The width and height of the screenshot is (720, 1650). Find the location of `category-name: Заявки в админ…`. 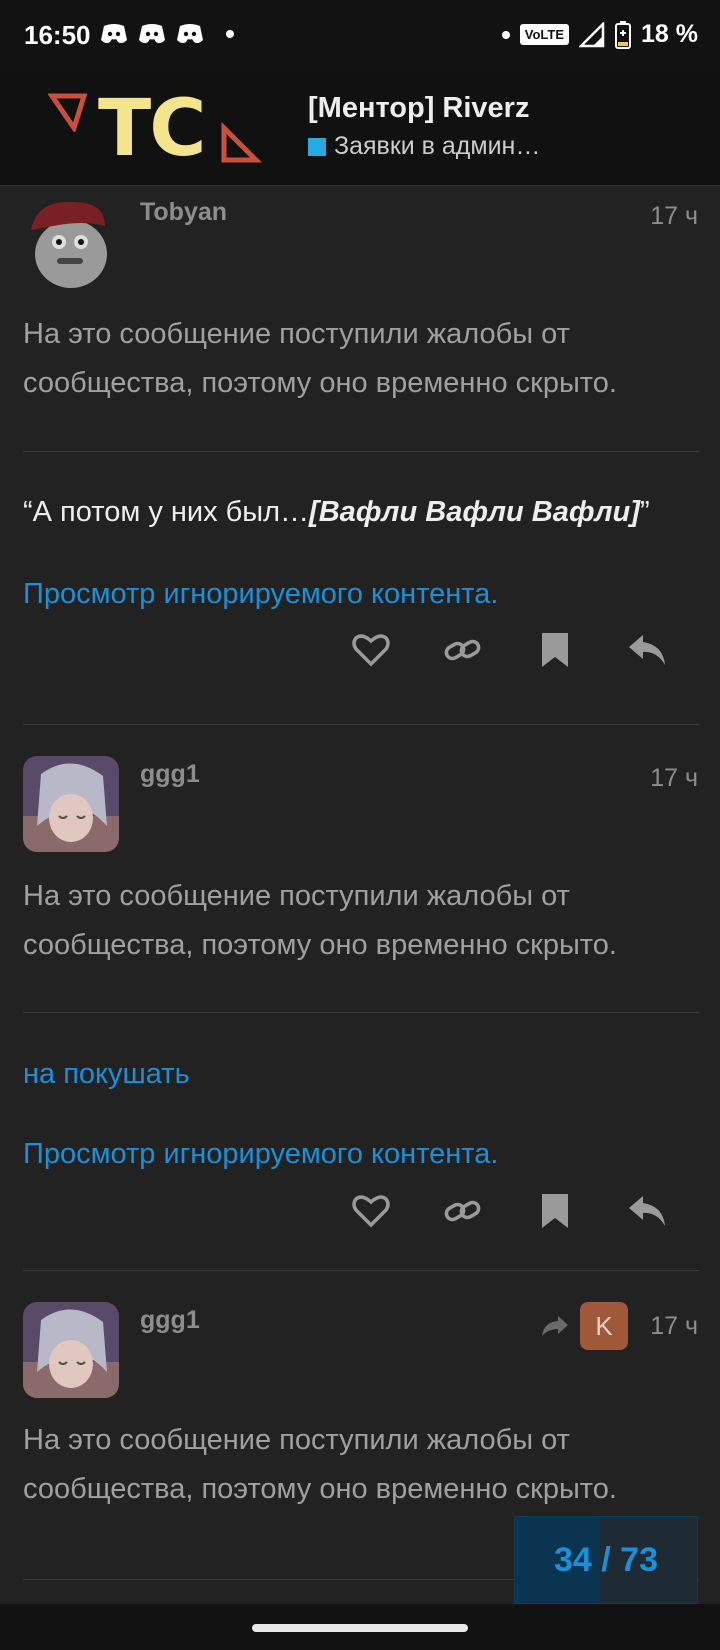

category-name: Заявки в админ… is located at coordinates (437, 146).